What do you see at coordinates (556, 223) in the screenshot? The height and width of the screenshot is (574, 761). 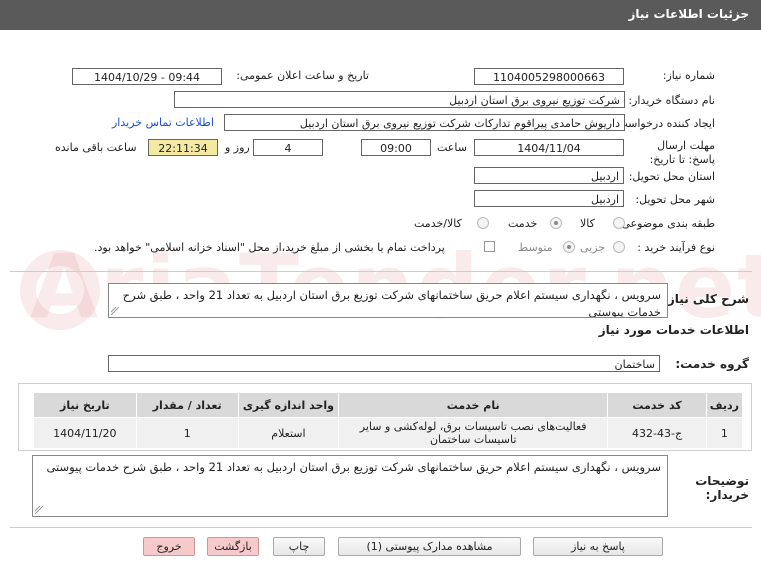 I see `category-radio-service` at bounding box center [556, 223].